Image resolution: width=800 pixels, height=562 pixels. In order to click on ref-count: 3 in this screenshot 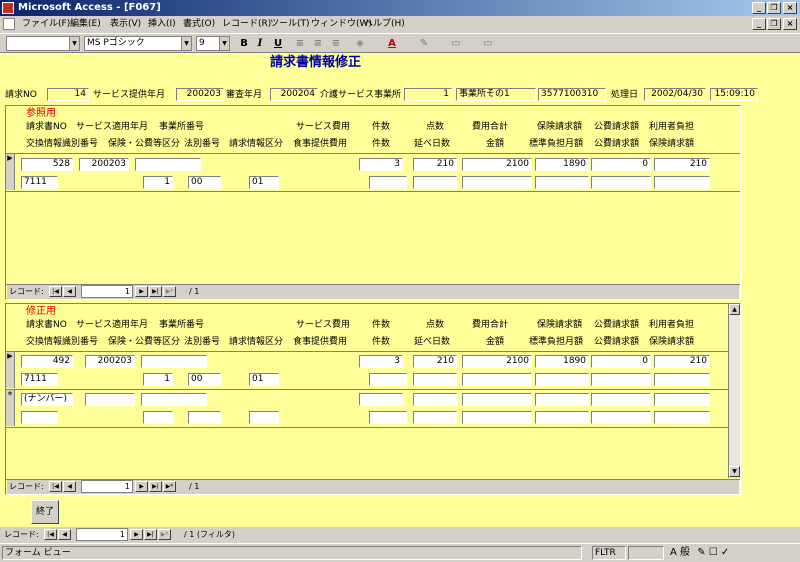, I will do `click(381, 164)`.